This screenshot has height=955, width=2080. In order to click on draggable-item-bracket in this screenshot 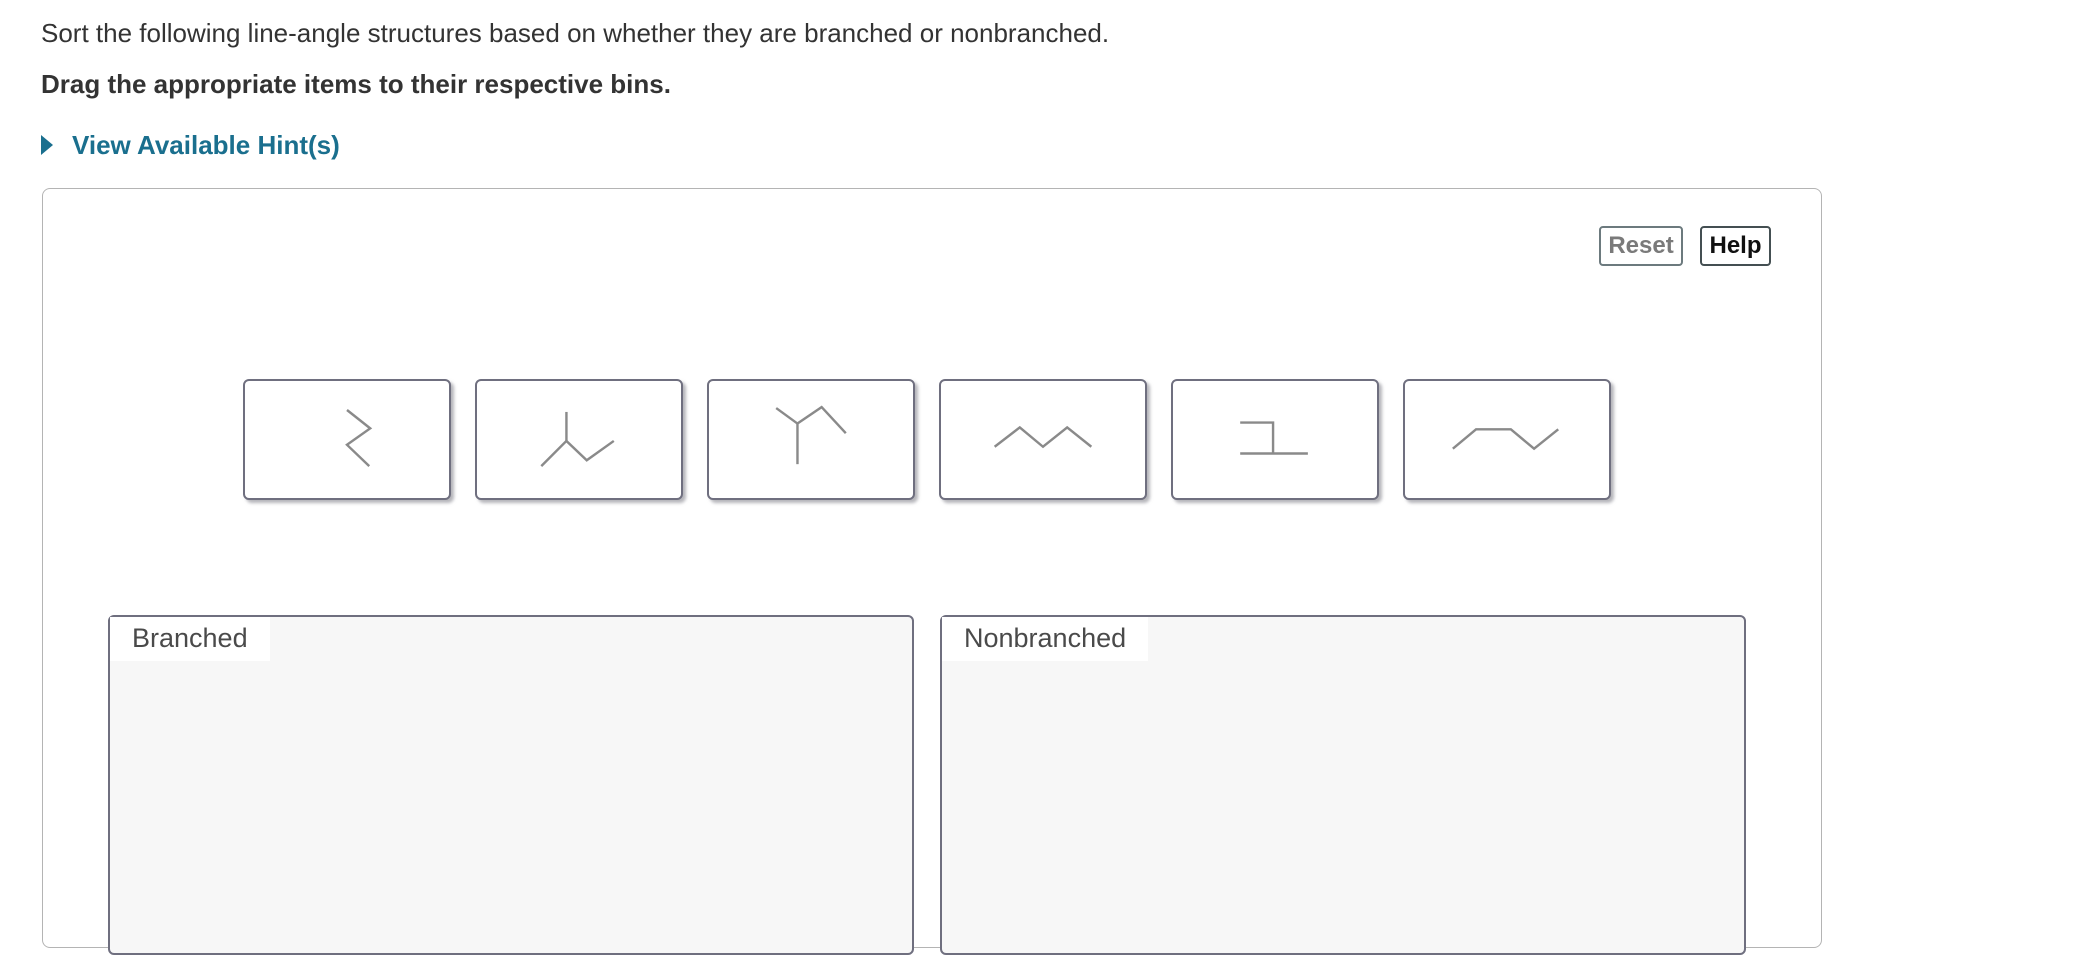, I will do `click(1275, 439)`.